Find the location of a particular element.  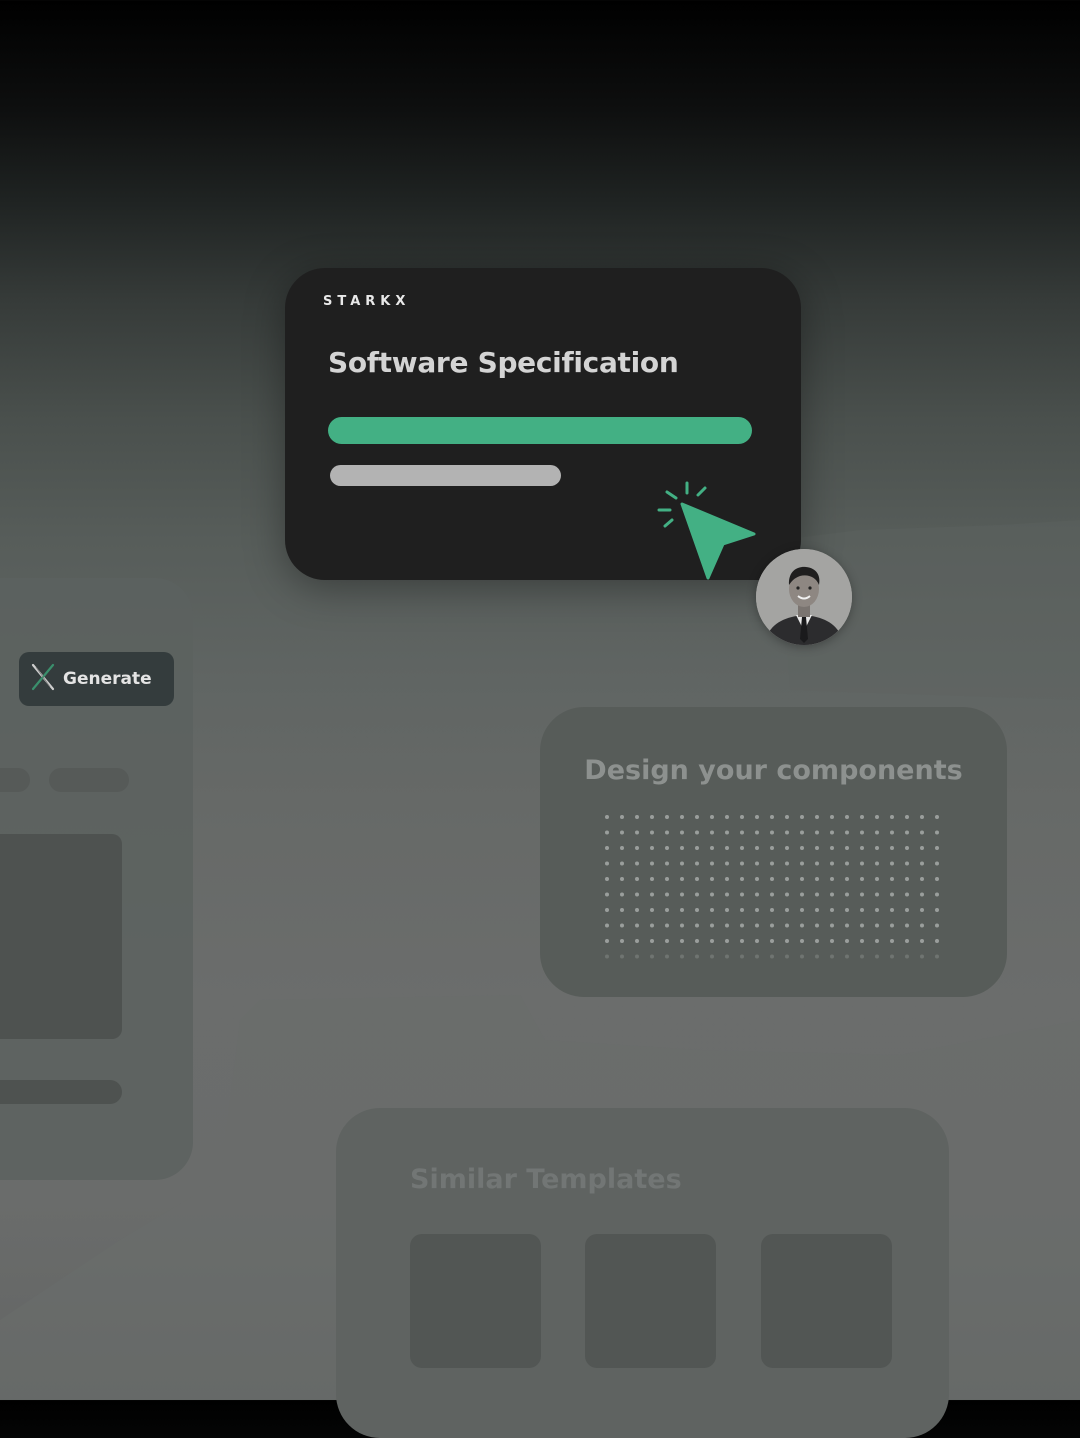

similar-templates-card: Similar Templates is located at coordinates (642, 1273).